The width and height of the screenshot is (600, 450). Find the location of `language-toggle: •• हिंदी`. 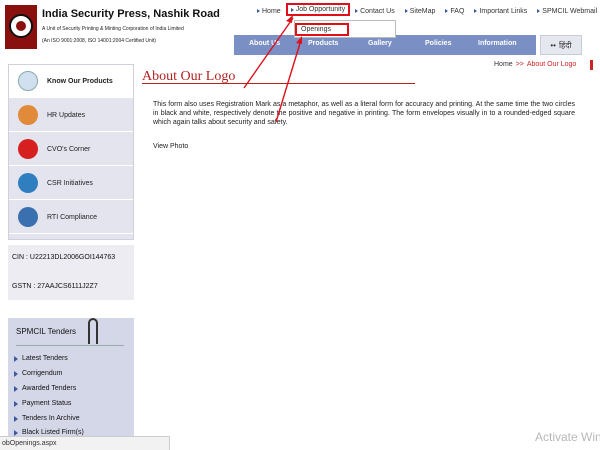

language-toggle: •• हिंदी is located at coordinates (561, 45).